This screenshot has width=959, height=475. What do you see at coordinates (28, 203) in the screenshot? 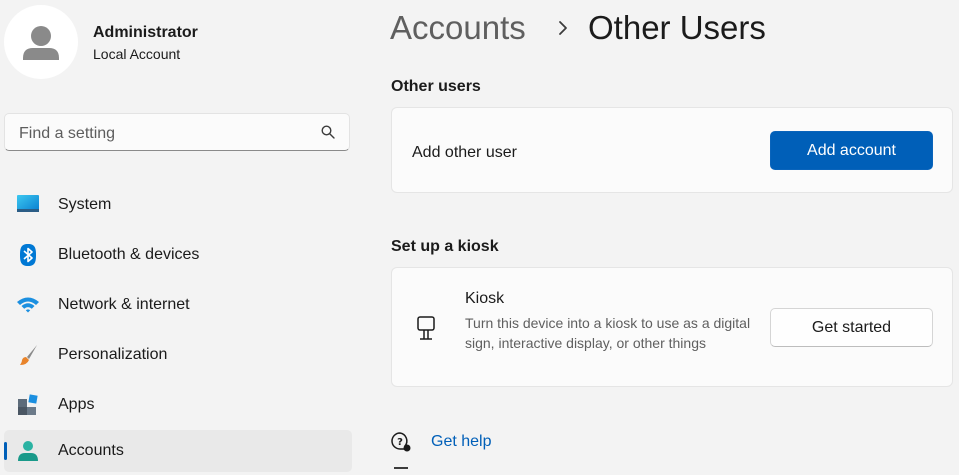
I see `system-display-icon` at bounding box center [28, 203].